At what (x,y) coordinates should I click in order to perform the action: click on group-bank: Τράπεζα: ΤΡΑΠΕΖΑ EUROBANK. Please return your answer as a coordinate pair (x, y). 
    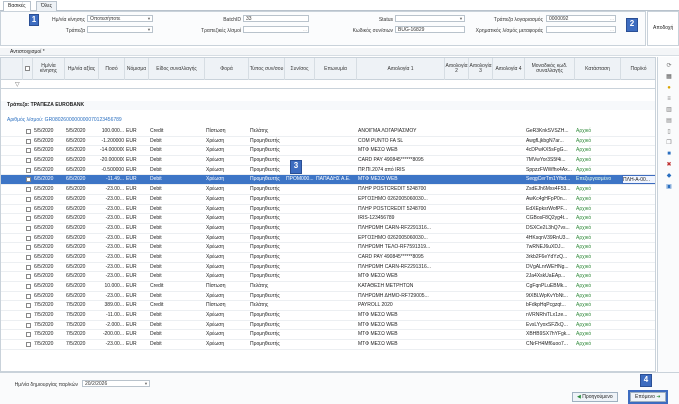
    Looking at the image, I should click on (328, 105).